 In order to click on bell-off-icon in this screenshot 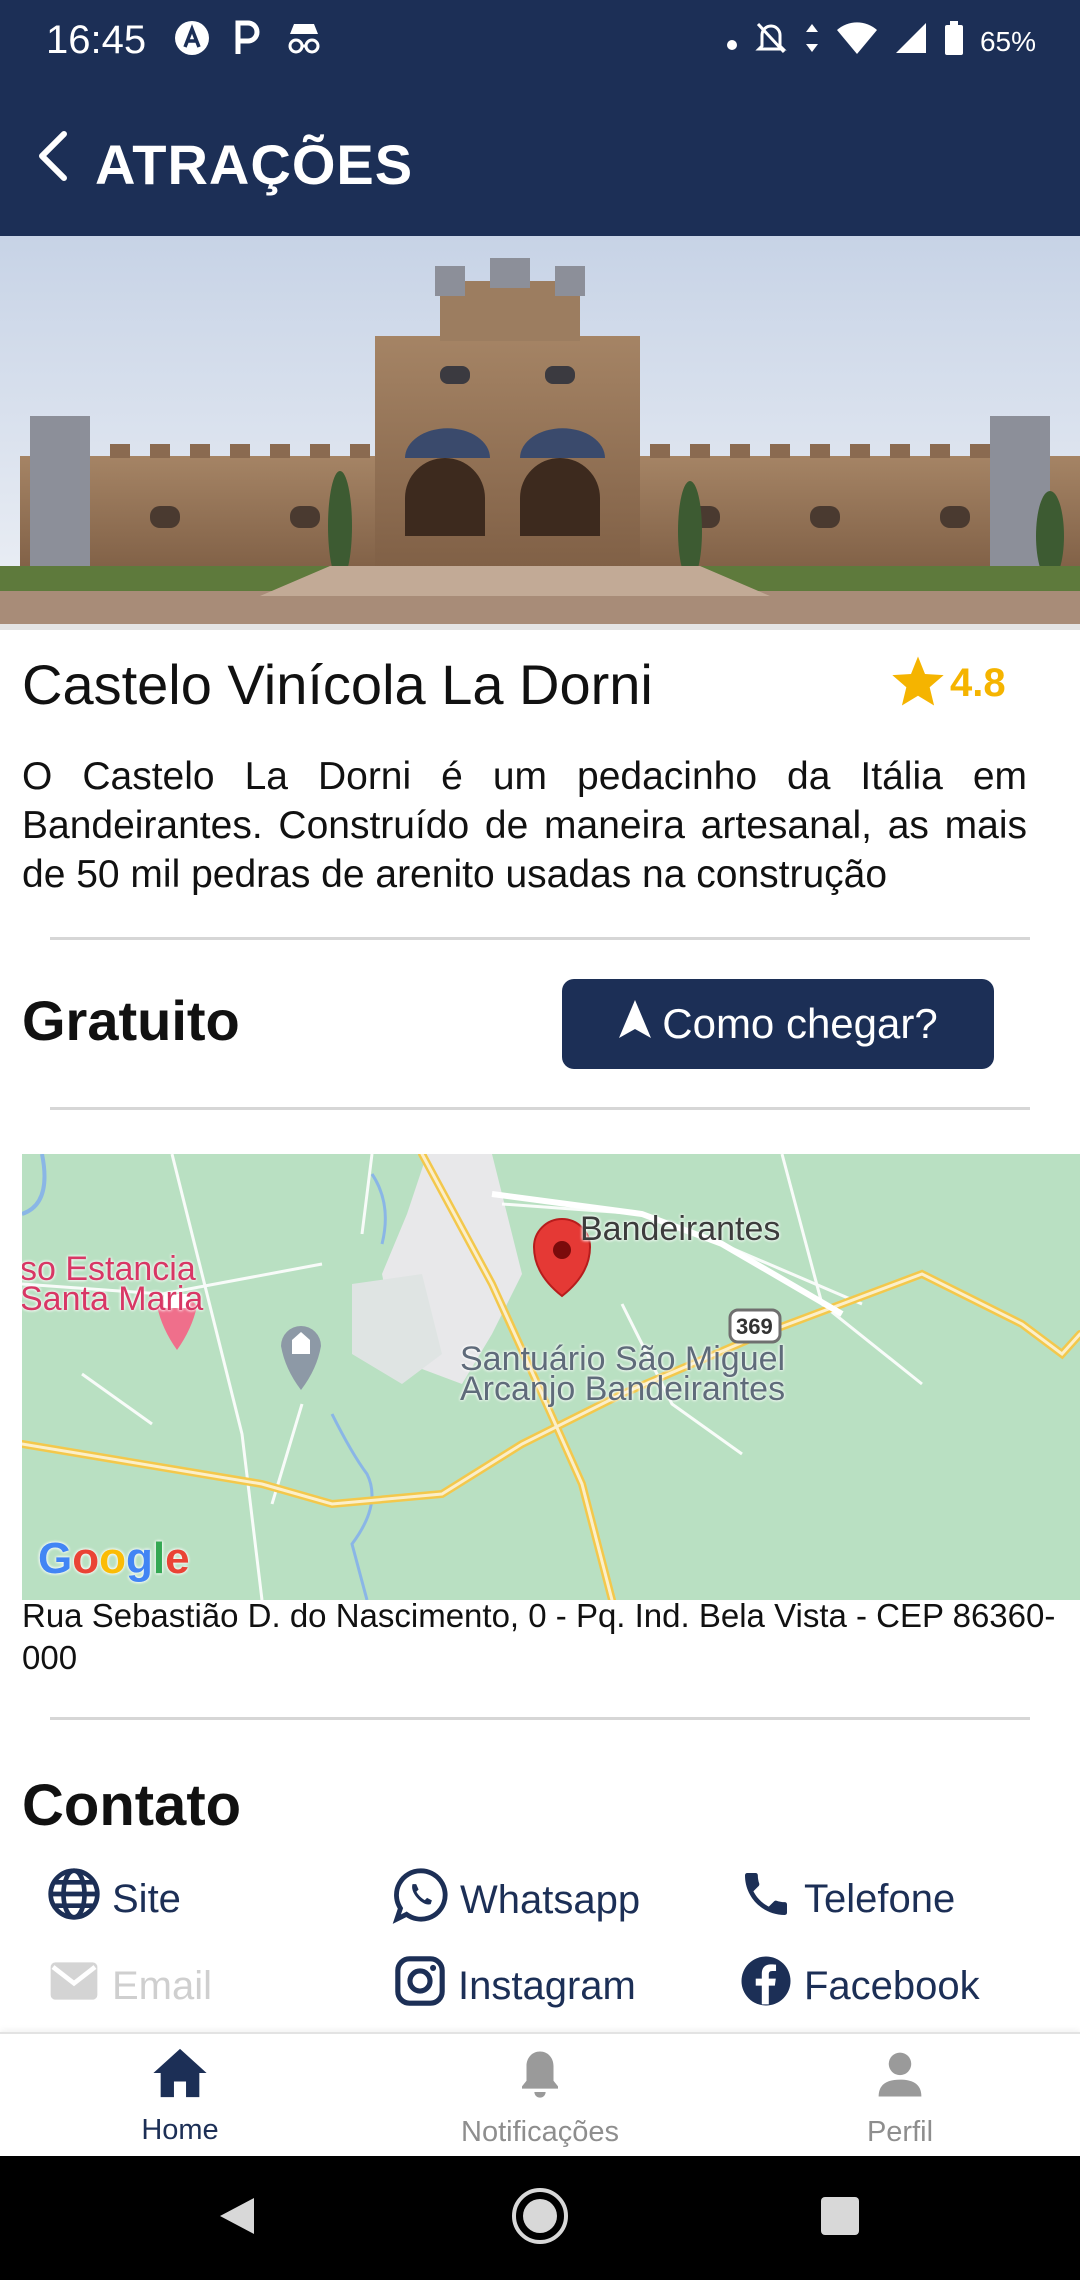, I will do `click(771, 41)`.